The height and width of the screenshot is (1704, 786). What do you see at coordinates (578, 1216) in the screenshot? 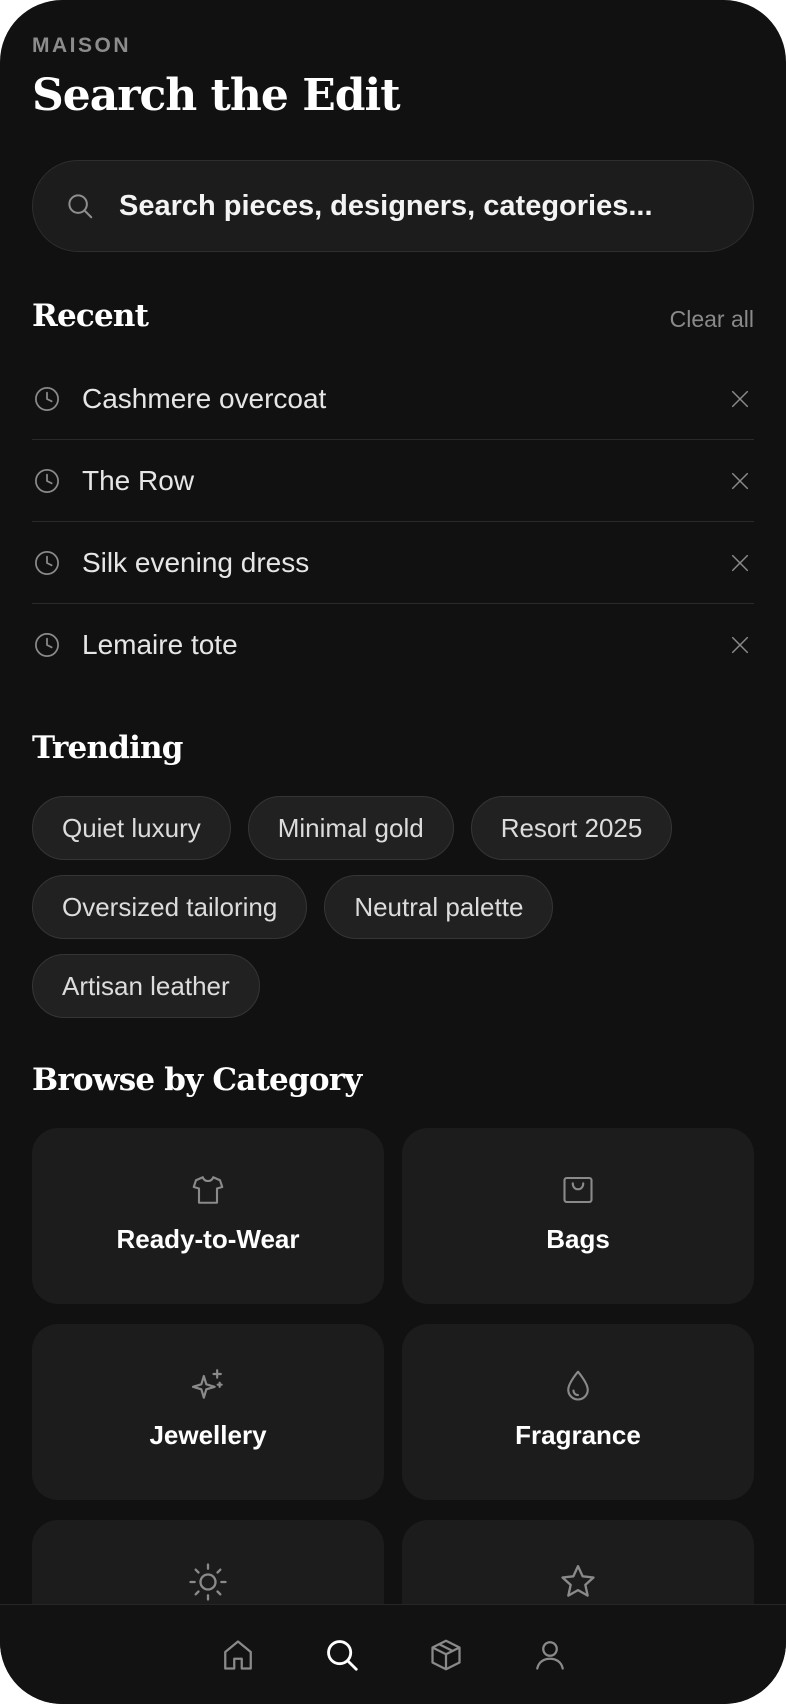
I see `category-tile-bags: Bags` at bounding box center [578, 1216].